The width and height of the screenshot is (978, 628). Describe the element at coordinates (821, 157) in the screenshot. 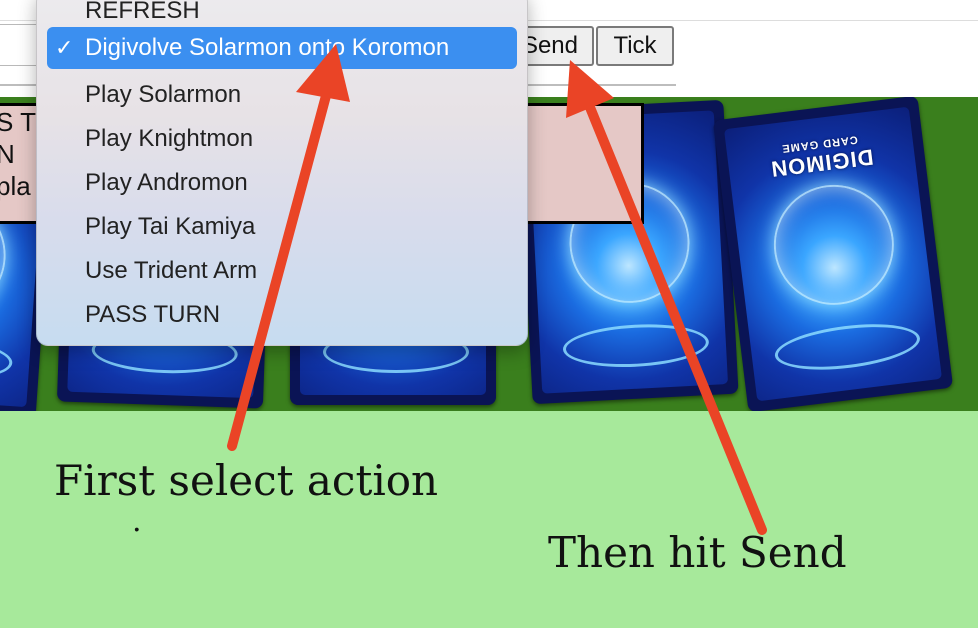

I see `card-logo: DIGIMON CARD GAME` at that location.